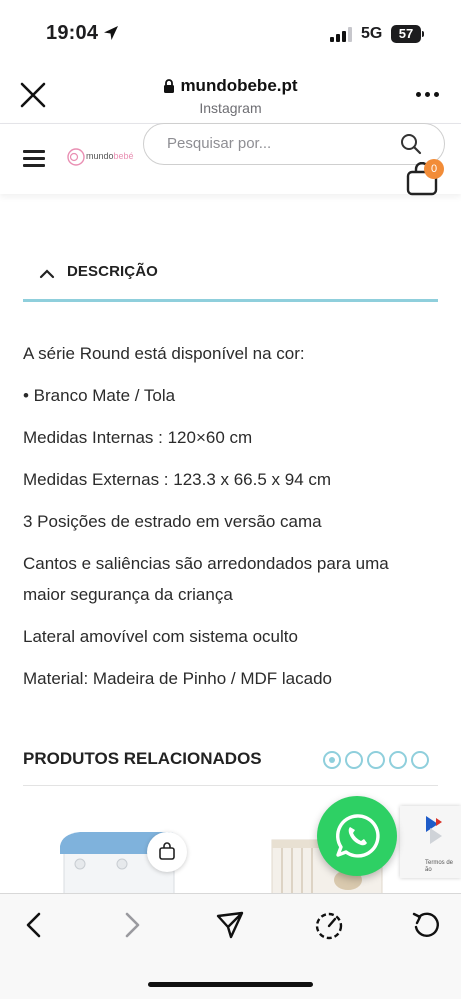 Image resolution: width=461 pixels, height=999 pixels. What do you see at coordinates (169, 86) in the screenshot?
I see `lock-icon` at bounding box center [169, 86].